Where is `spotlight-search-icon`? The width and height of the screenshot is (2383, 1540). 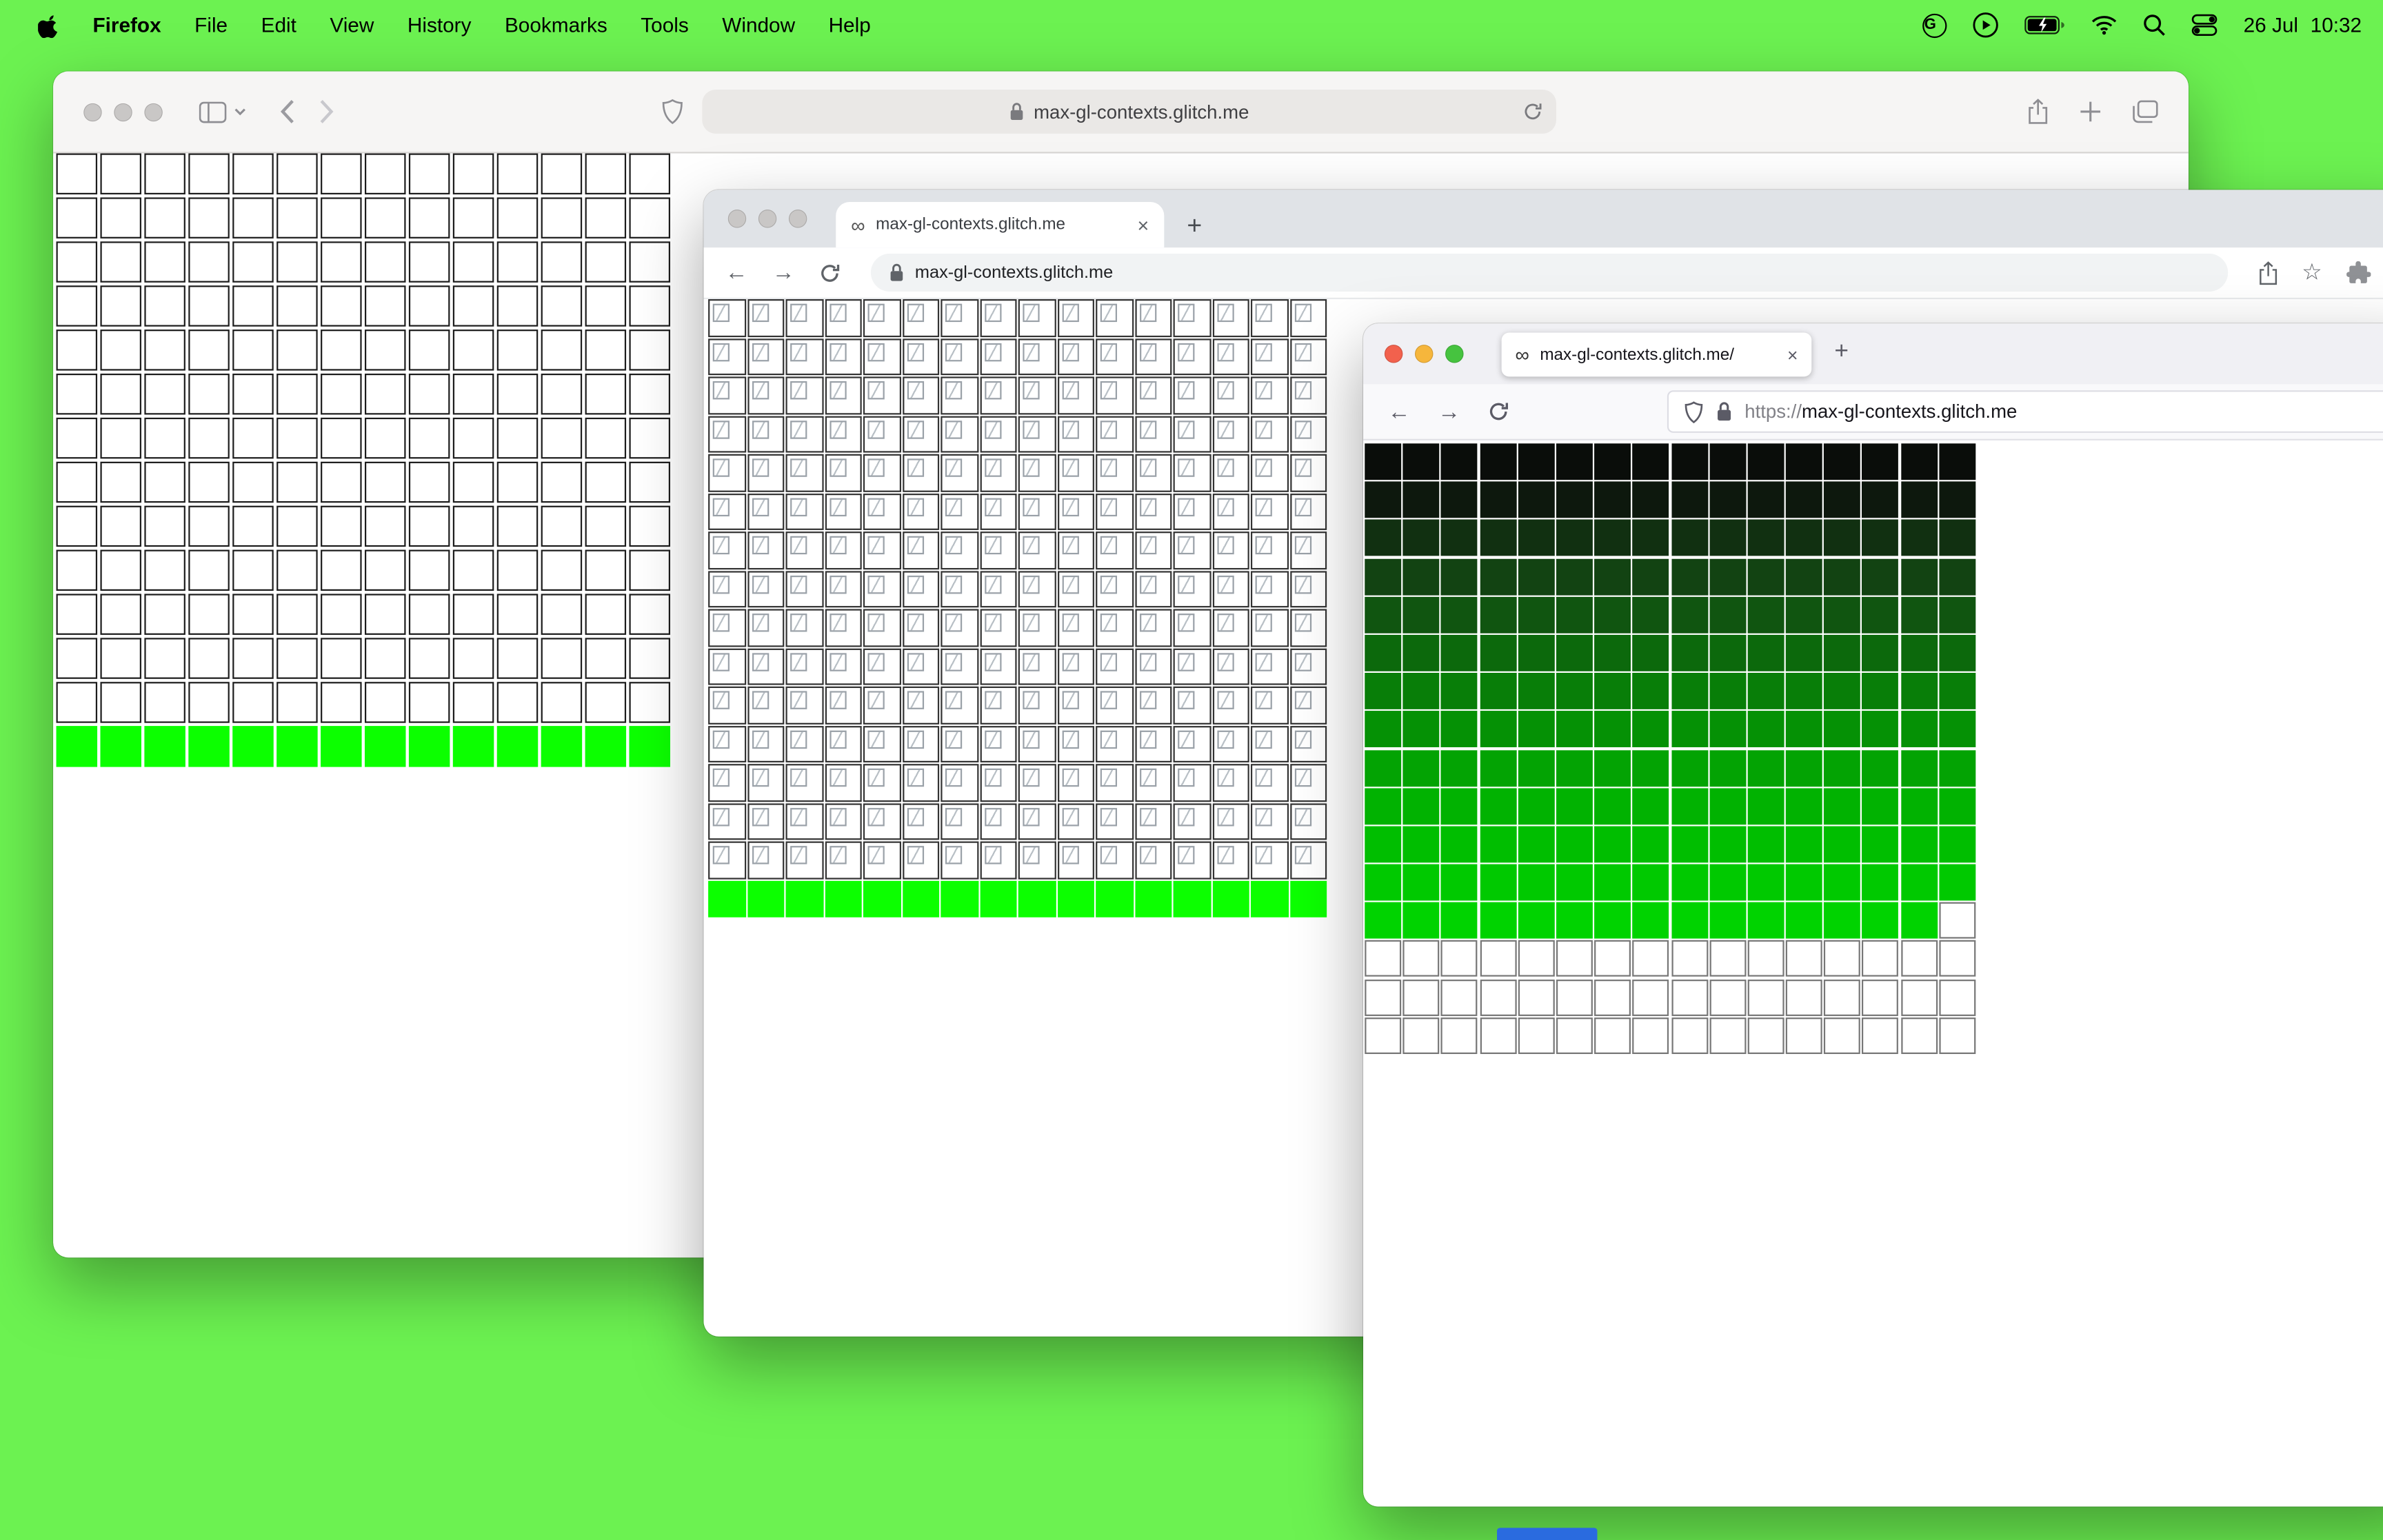 spotlight-search-icon is located at coordinates (2154, 26).